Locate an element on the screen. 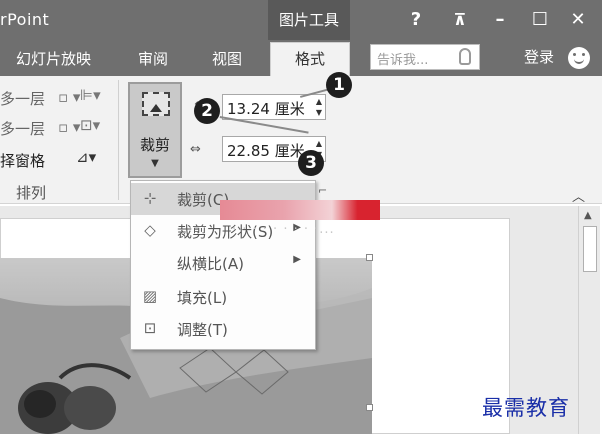 The height and width of the screenshot is (434, 602). size-dialog-launcher-icon: ⌐ is located at coordinates (322, 190).